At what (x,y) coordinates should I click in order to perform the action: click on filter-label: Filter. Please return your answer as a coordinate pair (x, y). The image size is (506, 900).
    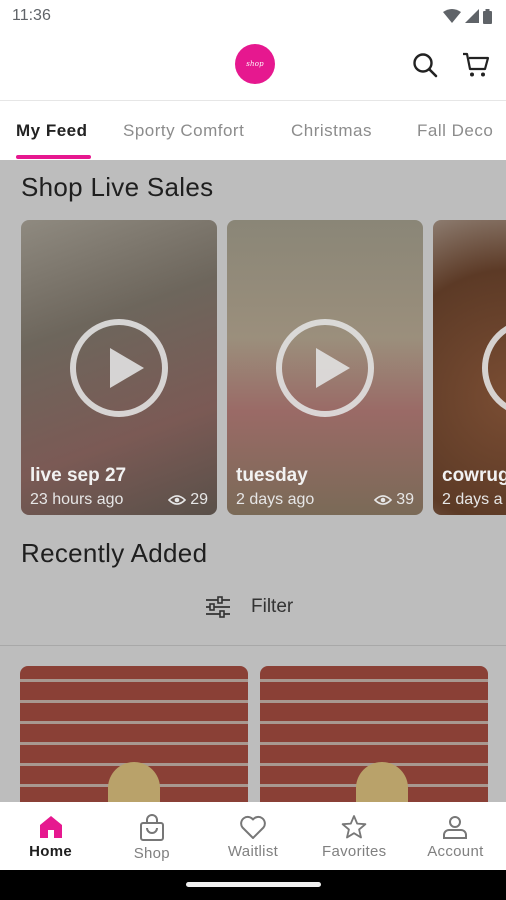
    Looking at the image, I should click on (272, 606).